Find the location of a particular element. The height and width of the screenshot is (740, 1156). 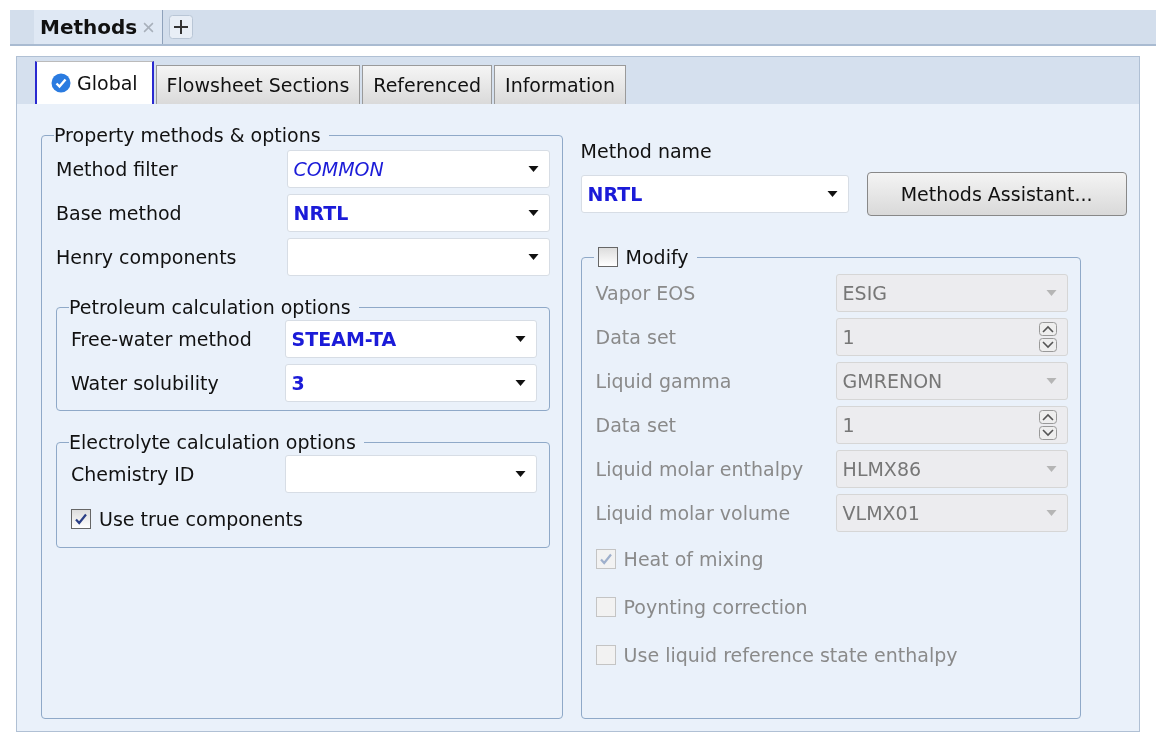

field-label: Method filter is located at coordinates (117, 169).